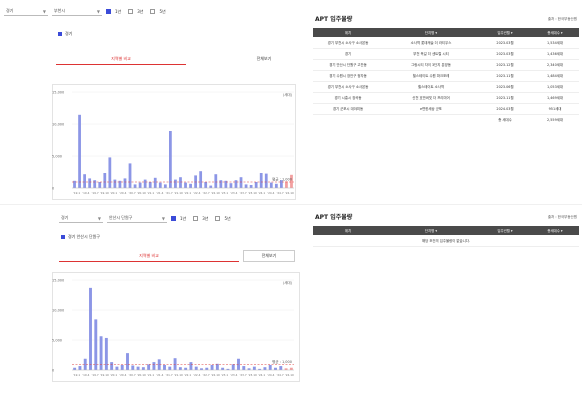 This screenshot has height=401, width=582. Describe the element at coordinates (76, 375) in the screenshot. I see `x-tick-label: '19.1` at that location.